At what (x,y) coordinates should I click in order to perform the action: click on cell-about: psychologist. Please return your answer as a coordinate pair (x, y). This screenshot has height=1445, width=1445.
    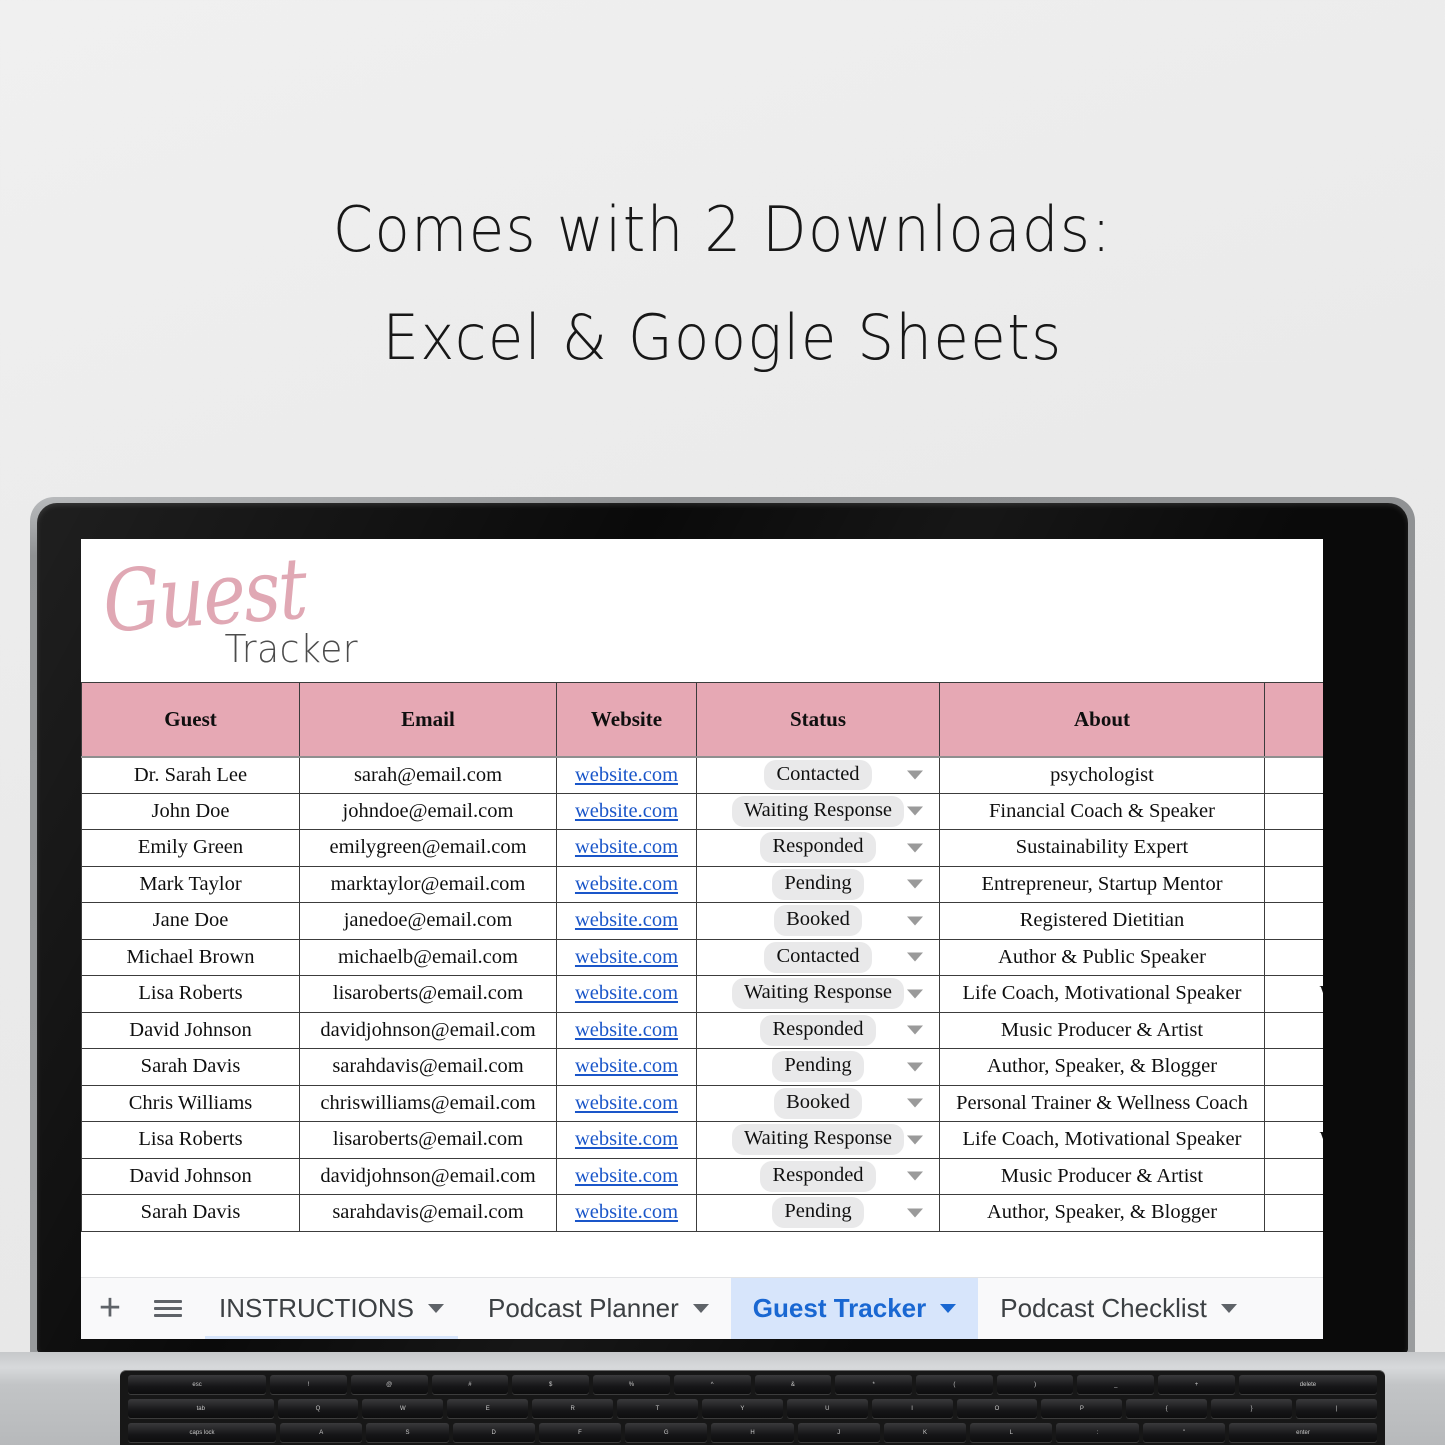
    Looking at the image, I should click on (1102, 775).